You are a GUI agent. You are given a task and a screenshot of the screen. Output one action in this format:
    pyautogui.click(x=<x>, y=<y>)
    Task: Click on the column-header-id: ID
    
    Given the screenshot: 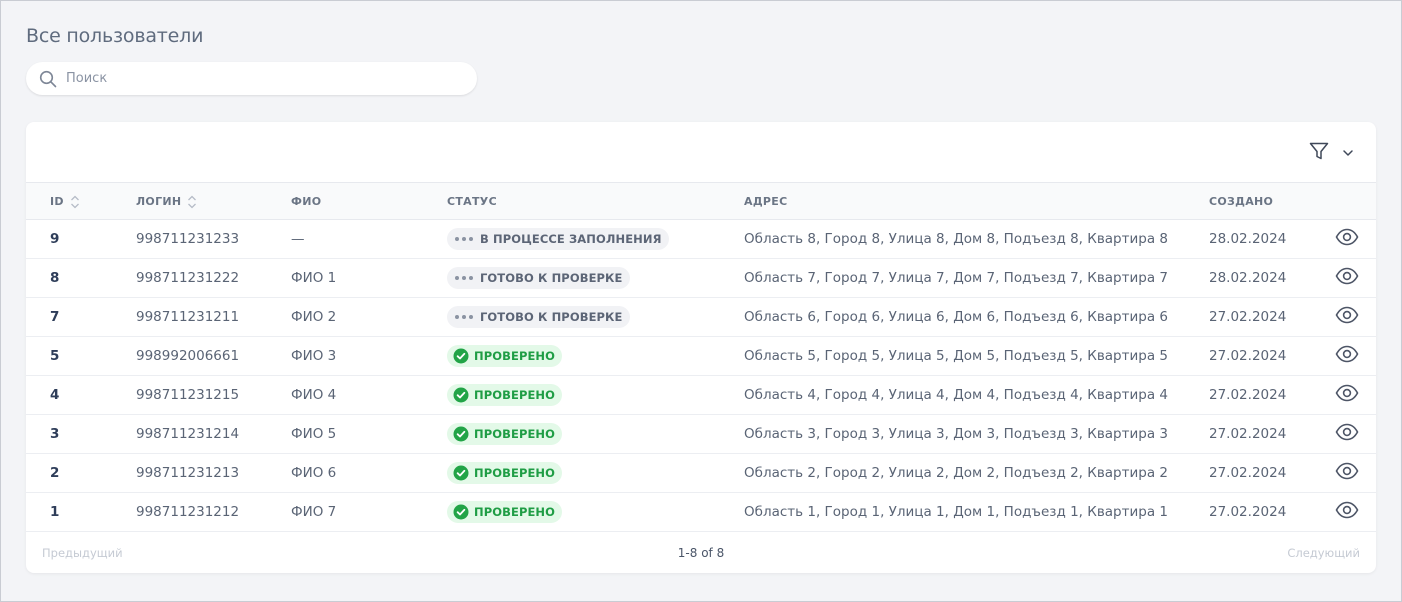 What is the action you would take?
    pyautogui.click(x=65, y=201)
    